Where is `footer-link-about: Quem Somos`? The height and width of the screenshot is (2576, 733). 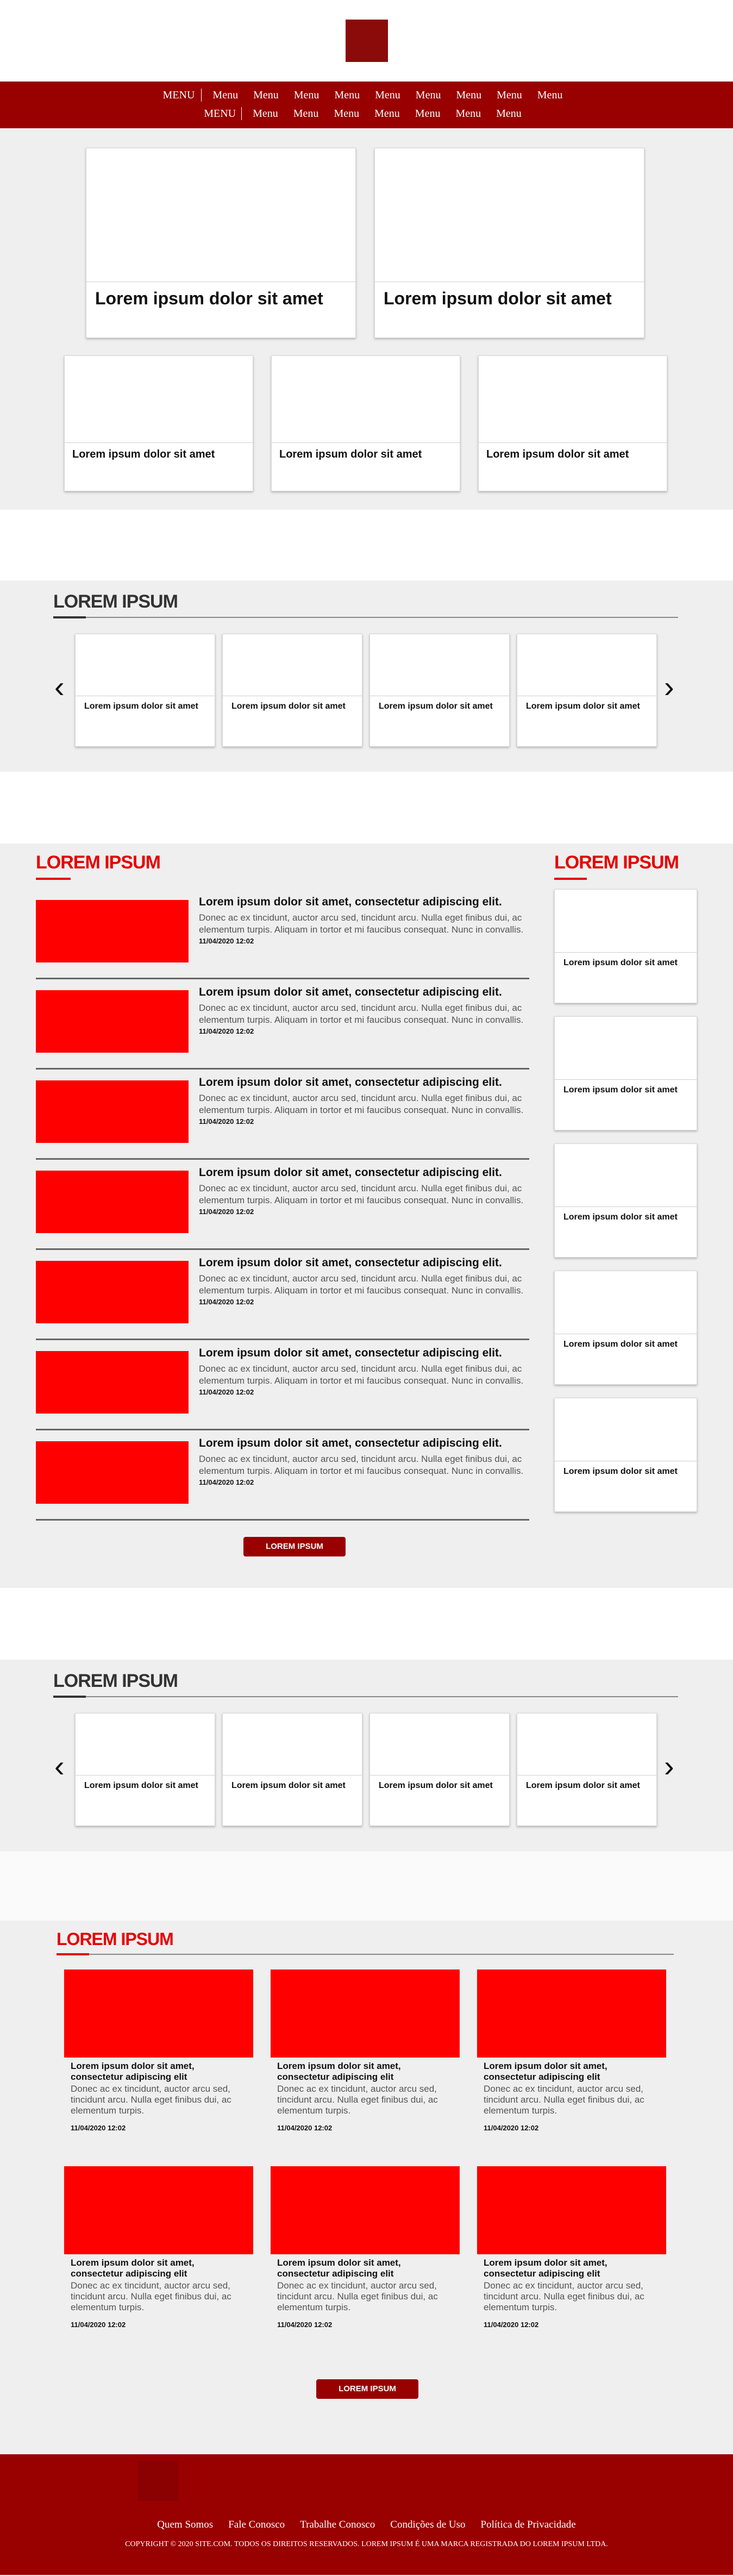
footer-link-about: Quem Somos is located at coordinates (185, 2525).